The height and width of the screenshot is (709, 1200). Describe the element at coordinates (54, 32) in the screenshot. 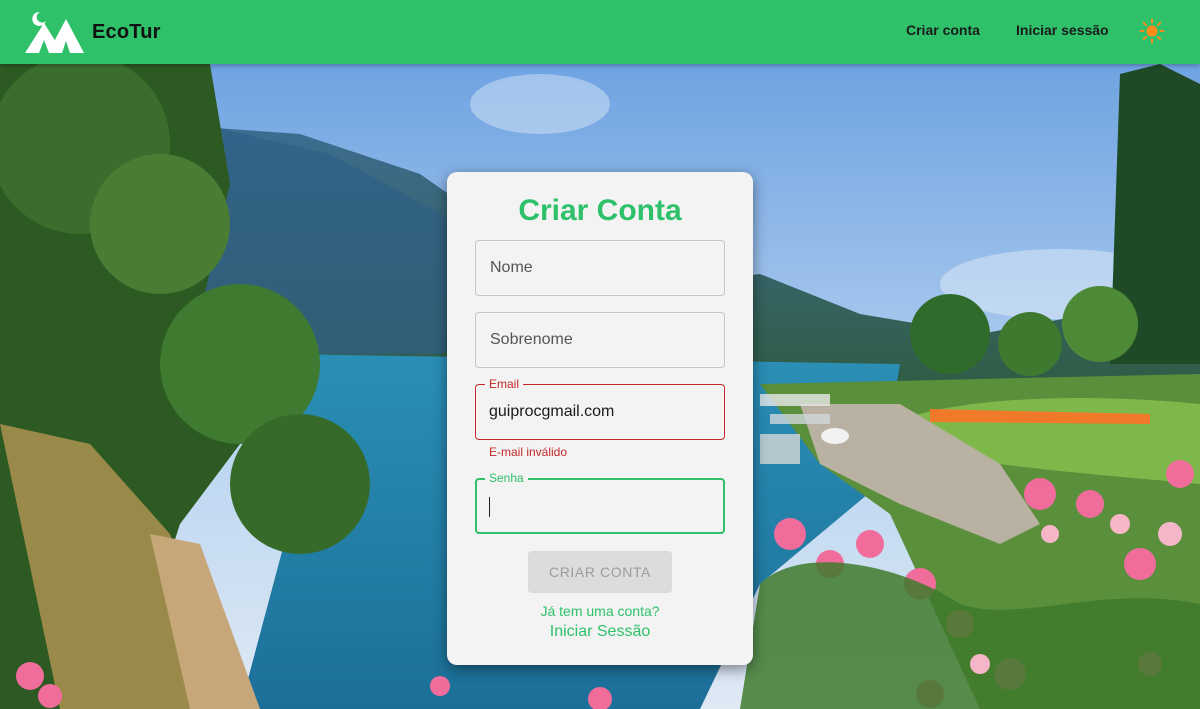

I see `tent-logo-icon` at that location.